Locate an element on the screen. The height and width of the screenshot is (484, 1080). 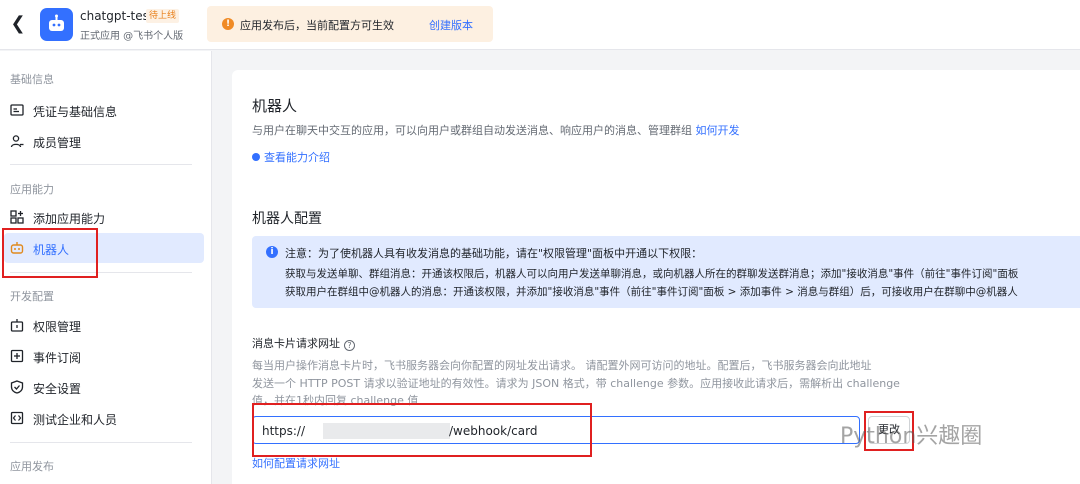
info-icon: i is located at coordinates (272, 252).